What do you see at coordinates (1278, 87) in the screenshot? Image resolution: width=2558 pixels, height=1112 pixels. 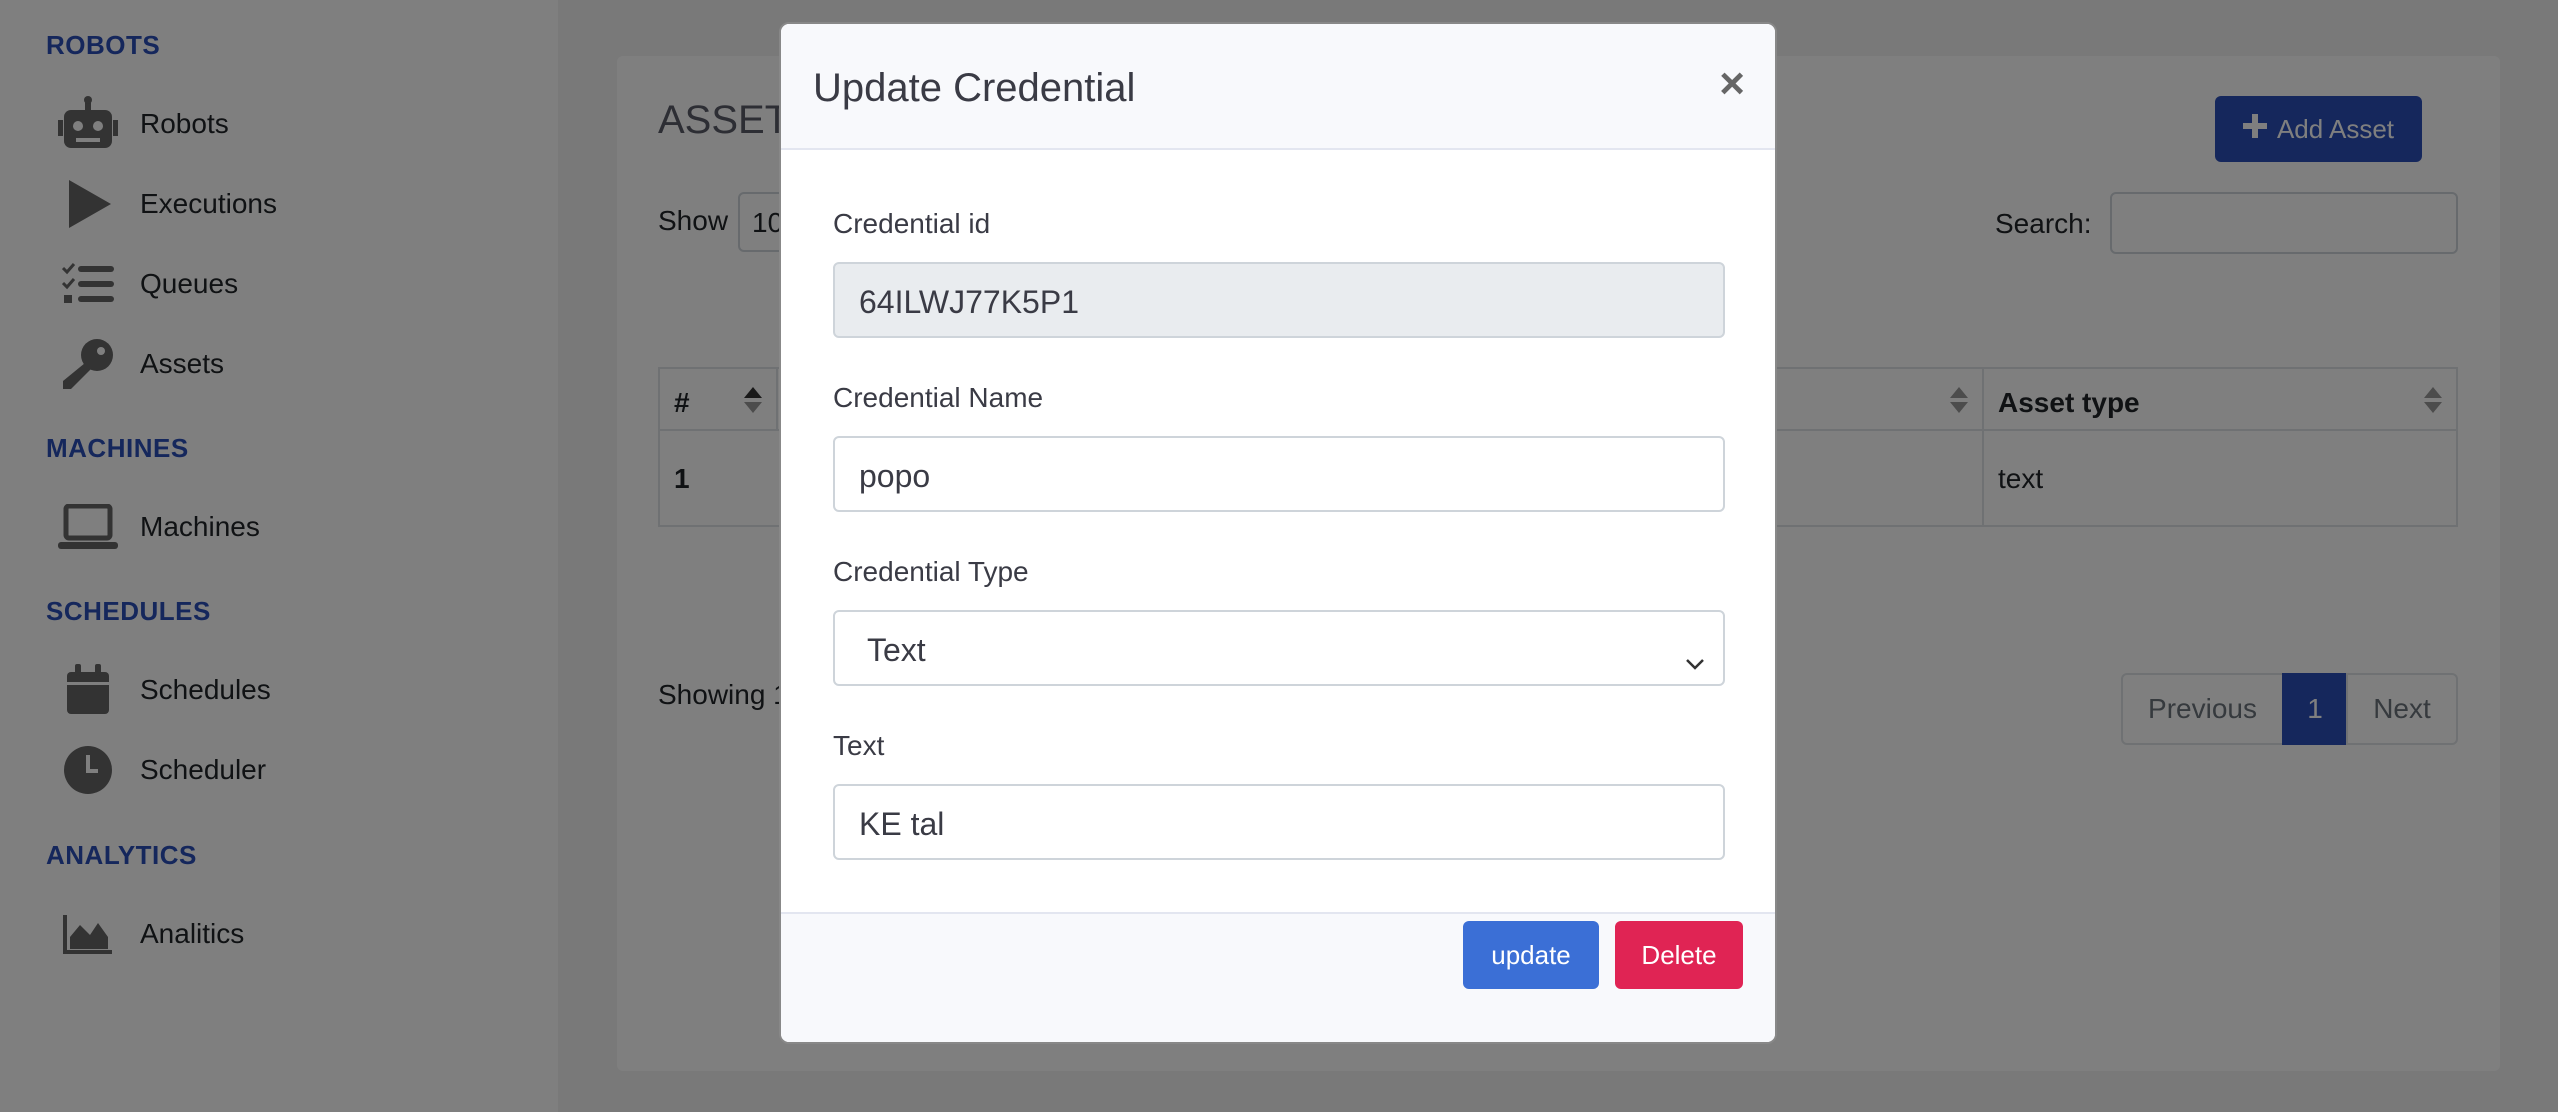 I see `modal-header: Update Credential ×` at bounding box center [1278, 87].